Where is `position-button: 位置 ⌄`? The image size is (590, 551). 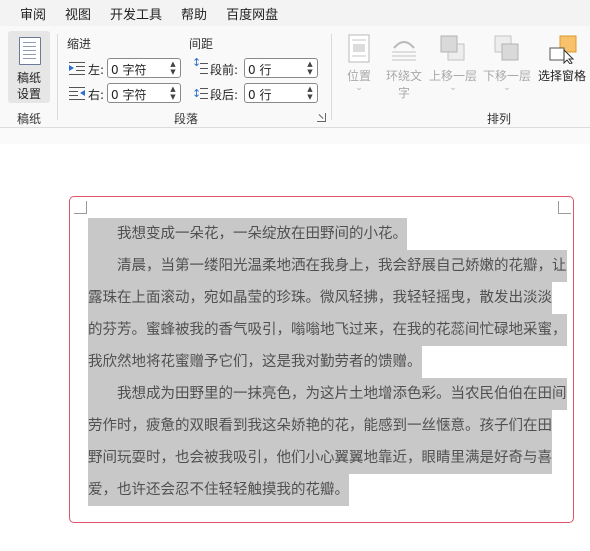 position-button: 位置 ⌄ is located at coordinates (359, 63).